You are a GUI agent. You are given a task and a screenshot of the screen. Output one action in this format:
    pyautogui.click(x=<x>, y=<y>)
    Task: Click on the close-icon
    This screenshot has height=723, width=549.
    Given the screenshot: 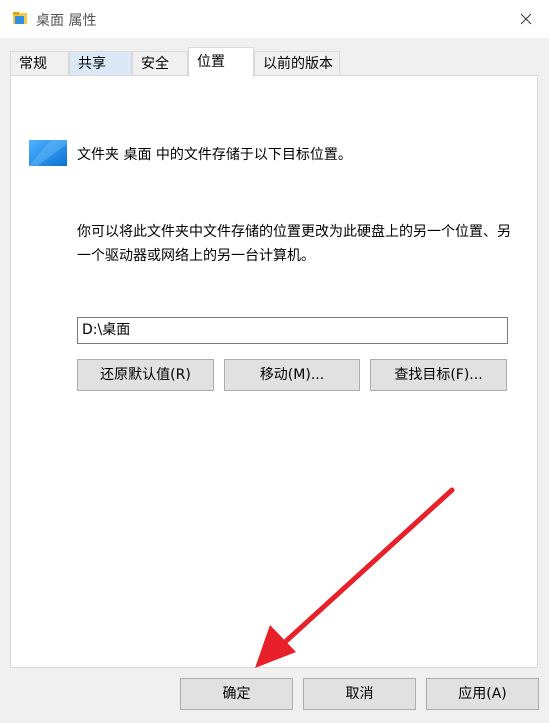 What is the action you would take?
    pyautogui.click(x=526, y=19)
    